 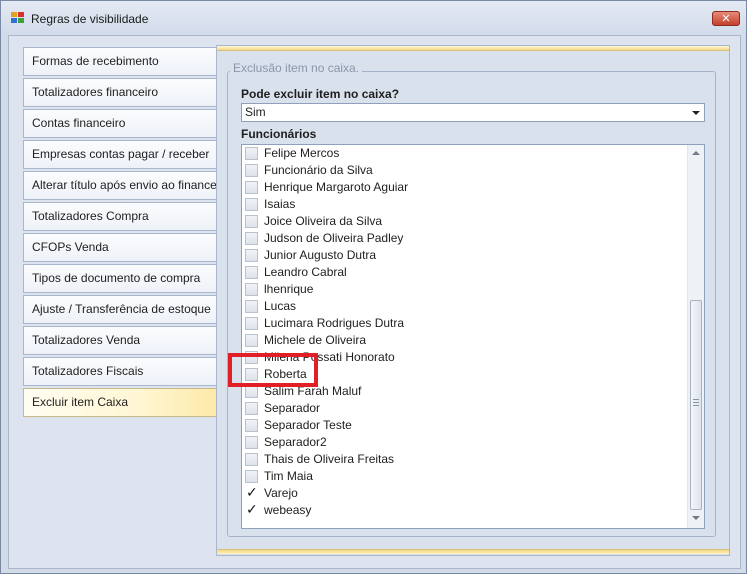 What do you see at coordinates (121, 402) in the screenshot?
I see `tab-item: Excluir item Caixa` at bounding box center [121, 402].